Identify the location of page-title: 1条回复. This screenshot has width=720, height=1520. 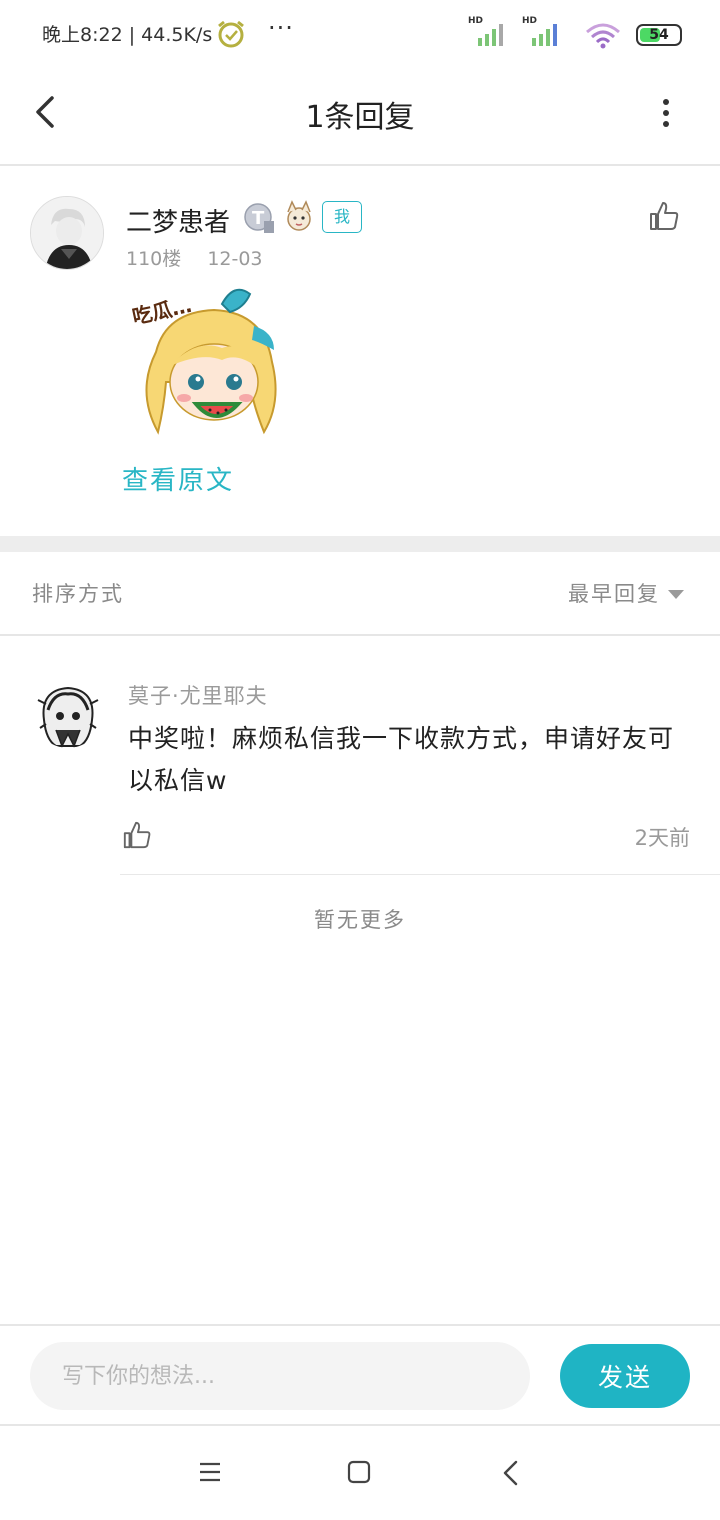
(360, 117).